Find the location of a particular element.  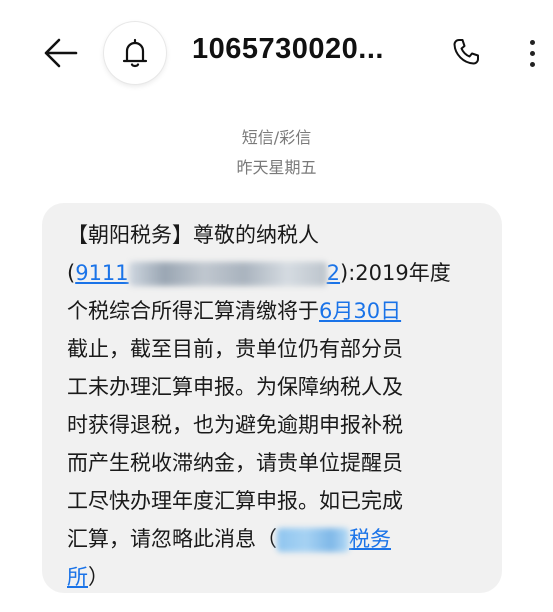

call-button is located at coordinates (466, 52).